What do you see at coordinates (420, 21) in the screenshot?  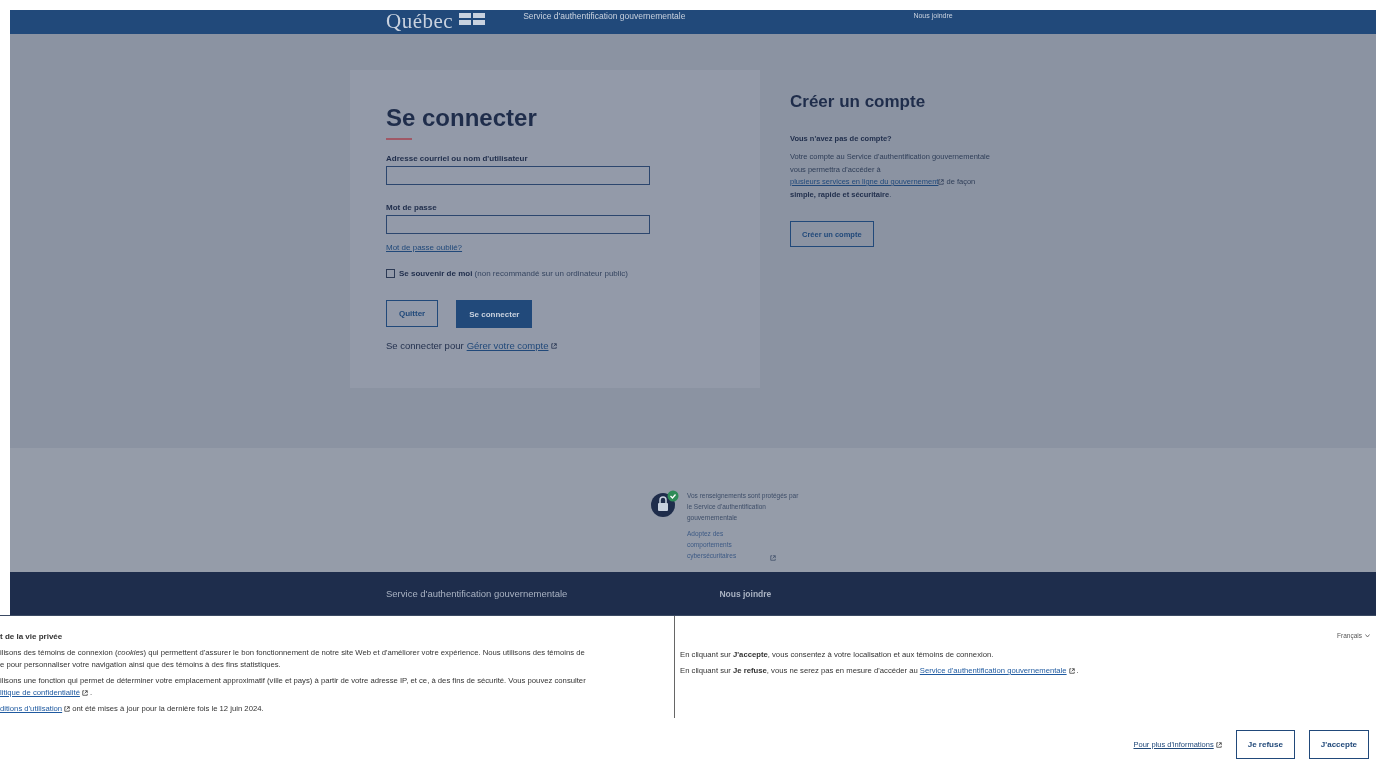 I see `quebec-logo: Québec` at bounding box center [420, 21].